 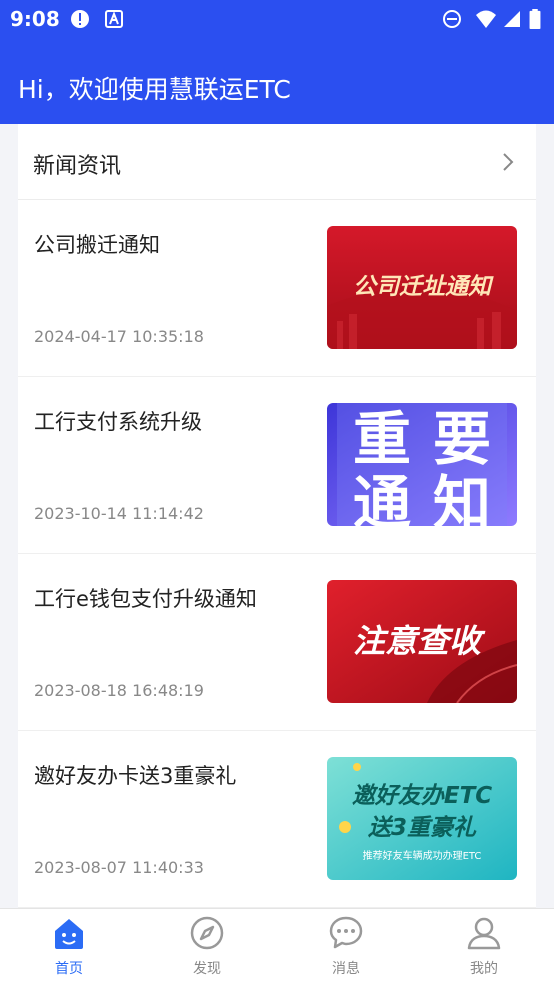 What do you see at coordinates (35, 19) in the screenshot?
I see `status-time: 9:08` at bounding box center [35, 19].